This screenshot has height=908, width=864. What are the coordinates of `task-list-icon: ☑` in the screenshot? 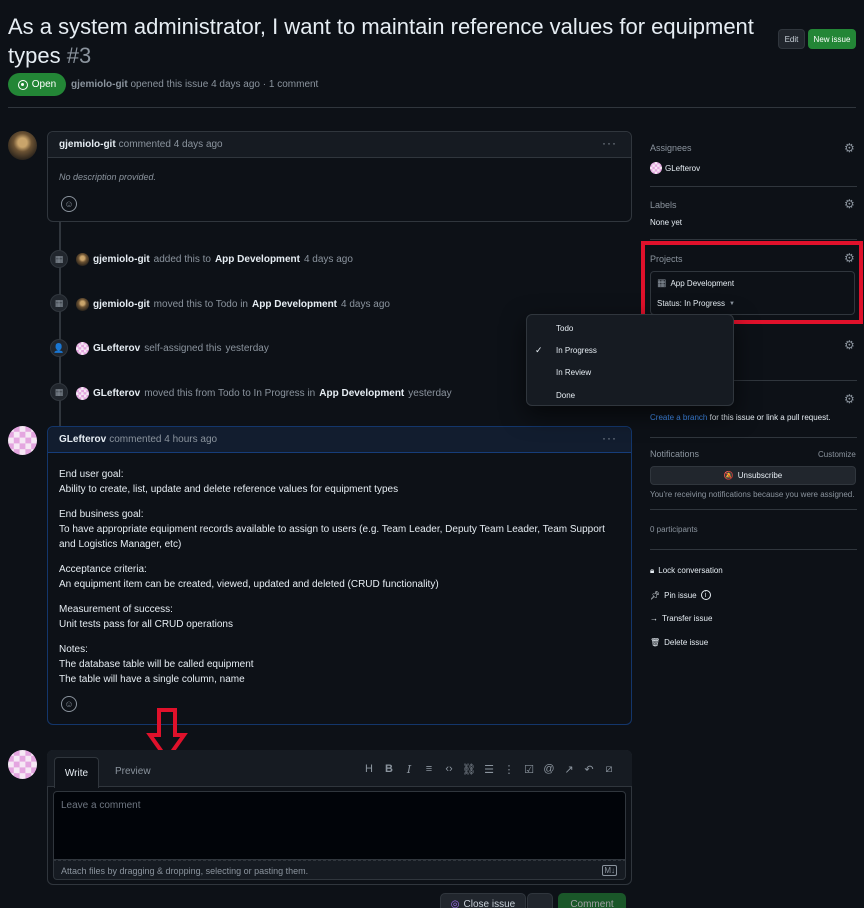 It's located at (529, 769).